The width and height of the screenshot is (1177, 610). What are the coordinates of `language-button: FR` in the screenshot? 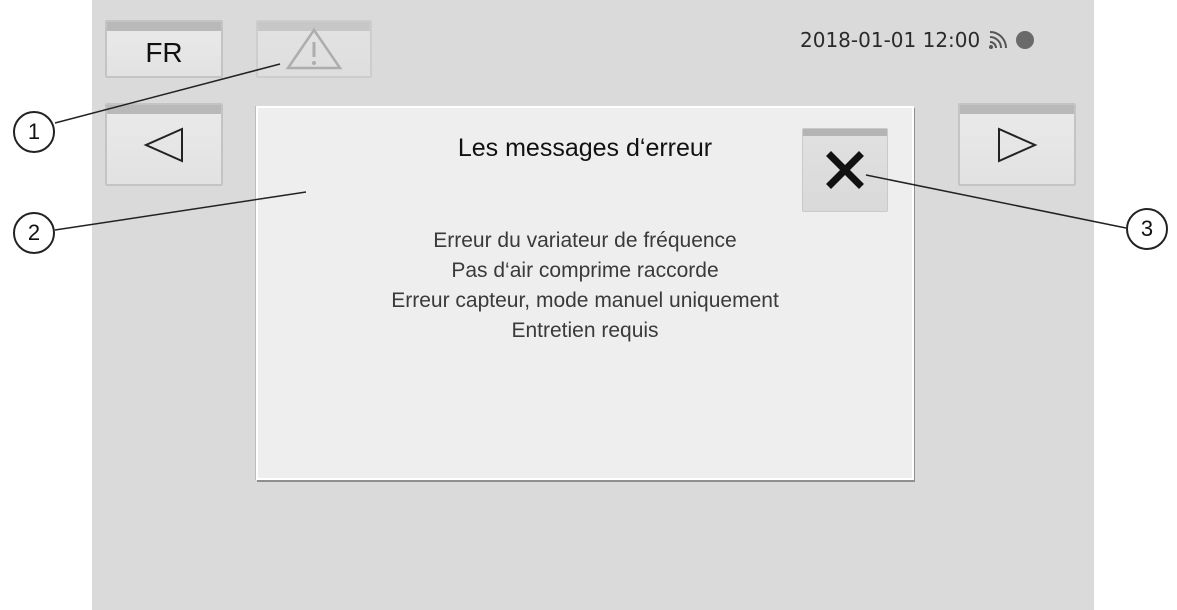 It's located at (164, 49).